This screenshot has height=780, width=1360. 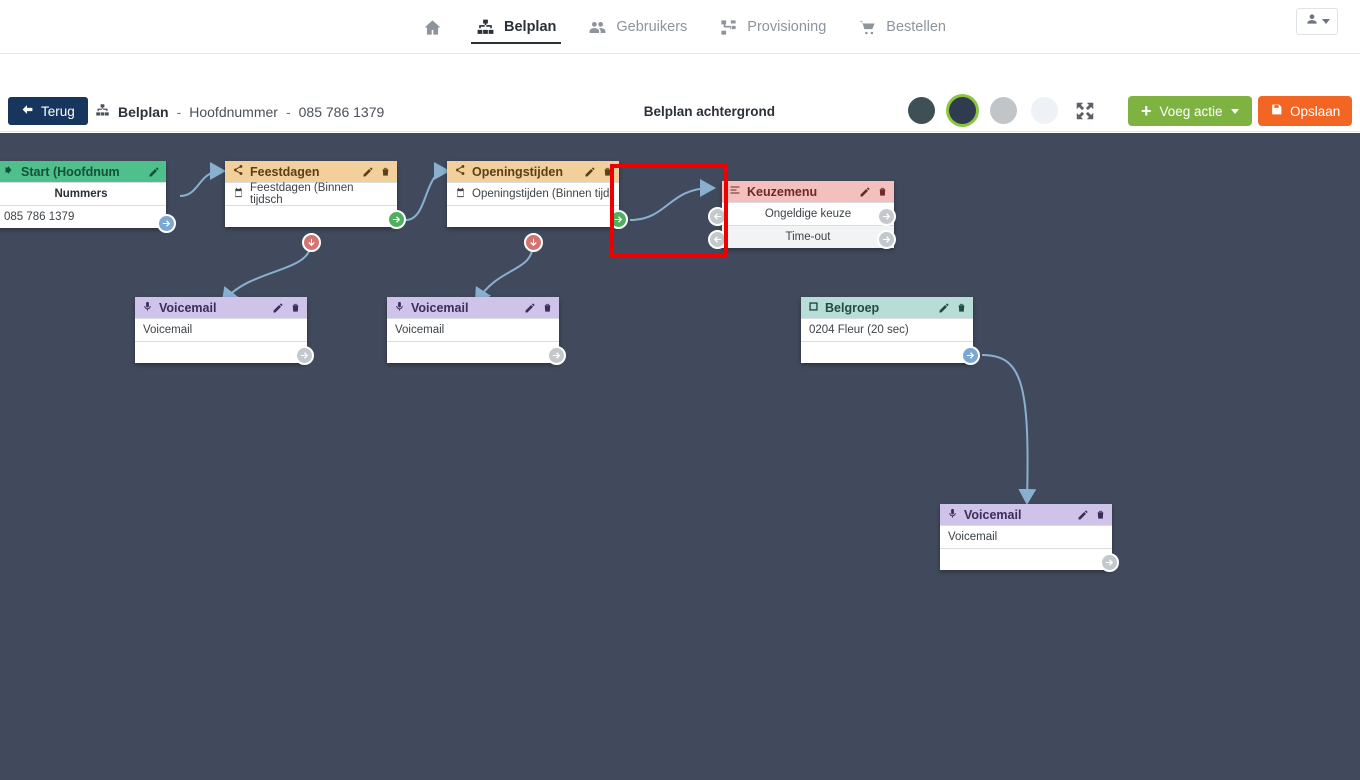 I want to click on row-label: Openingstijden (Binnen tijd, so click(x=541, y=194).